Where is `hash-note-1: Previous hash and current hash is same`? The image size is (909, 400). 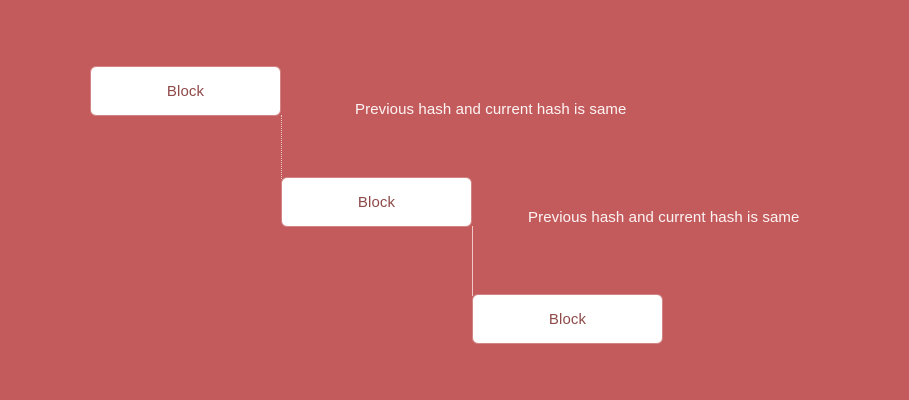
hash-note-1: Previous hash and current hash is same is located at coordinates (491, 109).